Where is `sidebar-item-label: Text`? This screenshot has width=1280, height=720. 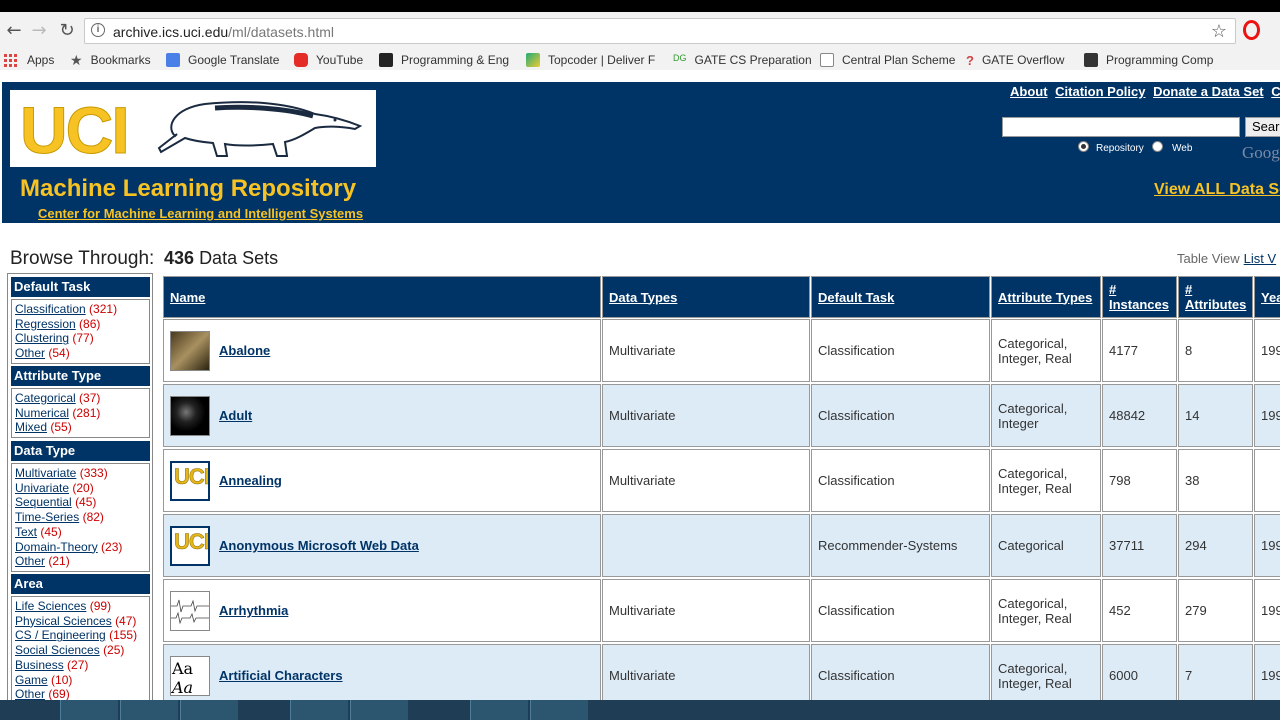
sidebar-item-label: Text is located at coordinates (26, 532).